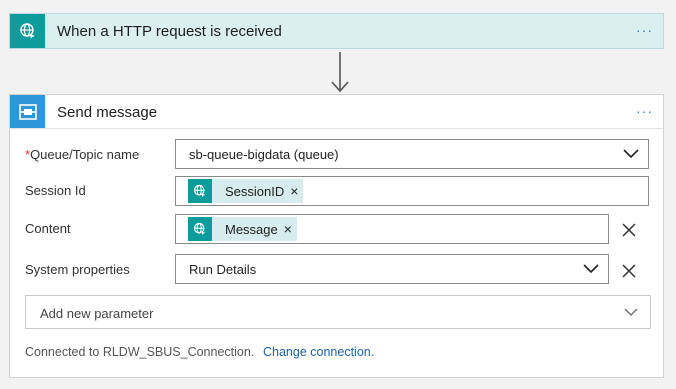  Describe the element at coordinates (644, 111) in the screenshot. I see `action-more-menu-button: ···` at that location.